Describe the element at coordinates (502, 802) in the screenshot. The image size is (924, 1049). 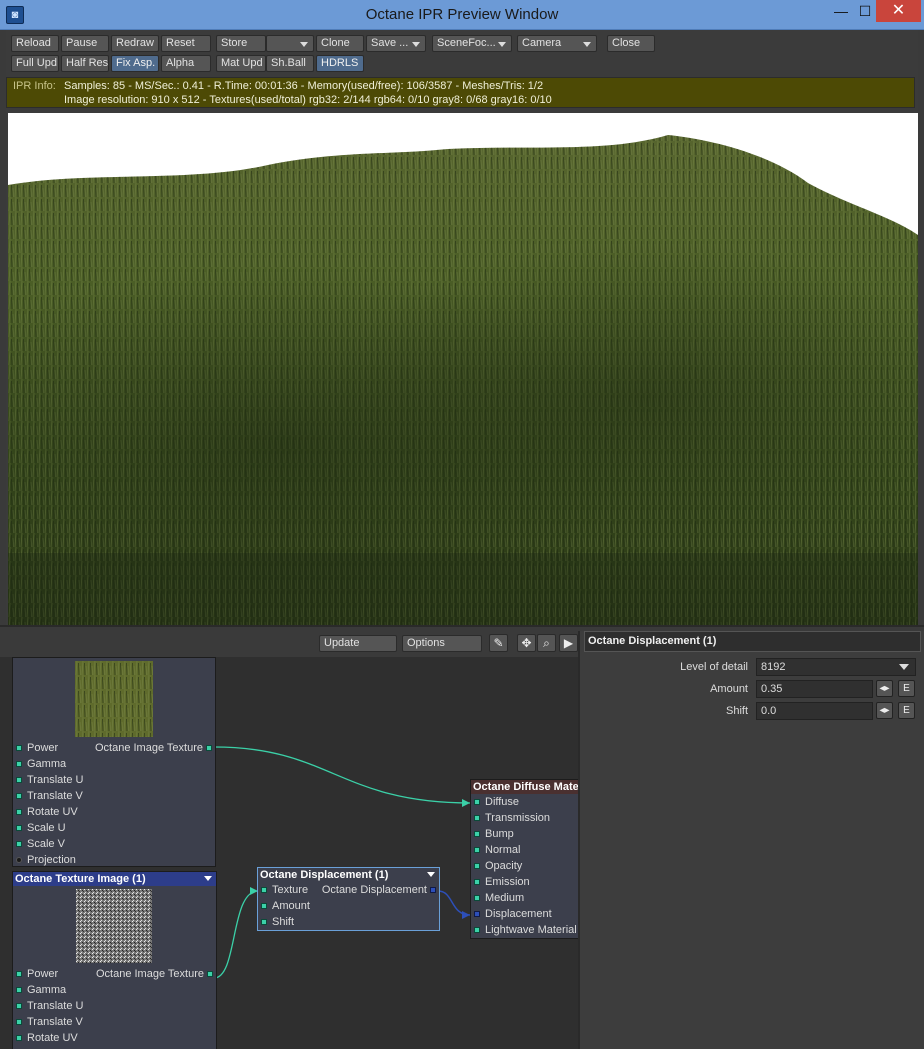
I see `input-label: Diffuse` at that location.